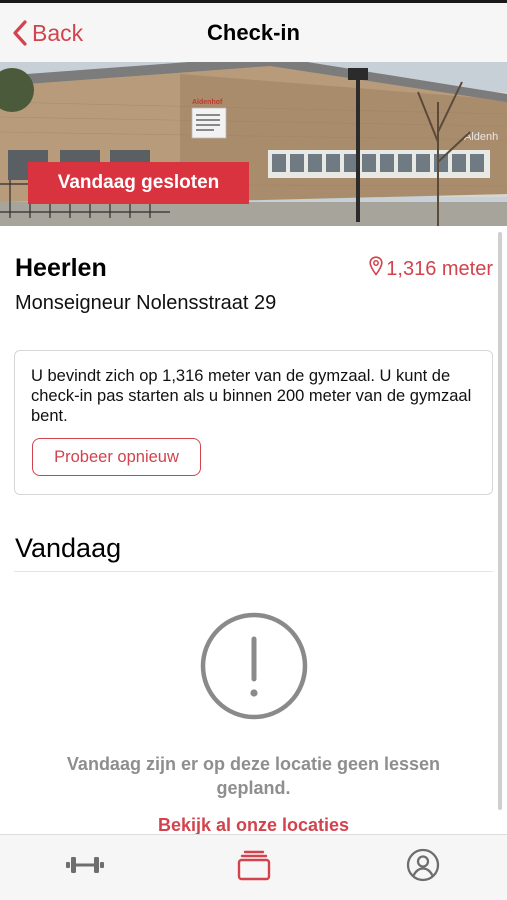 This screenshot has width=507, height=900. I want to click on tab-profile, so click(423, 867).